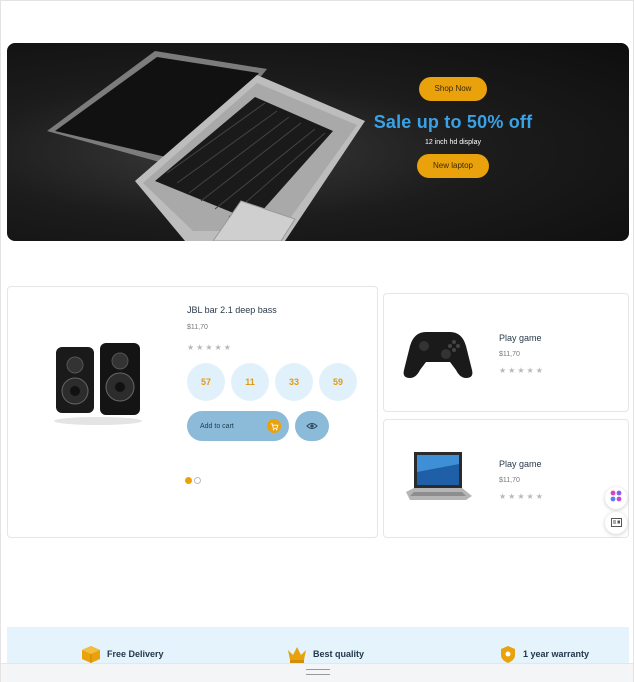 The width and height of the screenshot is (634, 682). Describe the element at coordinates (197, 327) in the screenshot. I see `product-price: $11,70` at that location.